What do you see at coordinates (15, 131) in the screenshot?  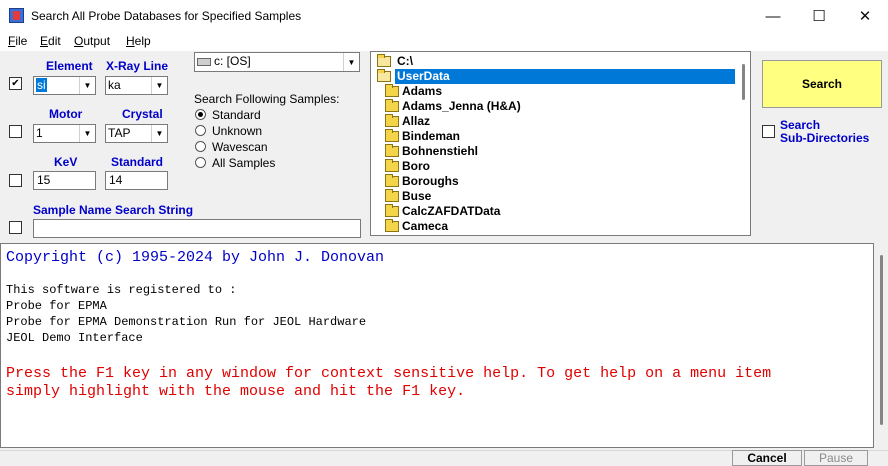 I see `motor-checkbox` at bounding box center [15, 131].